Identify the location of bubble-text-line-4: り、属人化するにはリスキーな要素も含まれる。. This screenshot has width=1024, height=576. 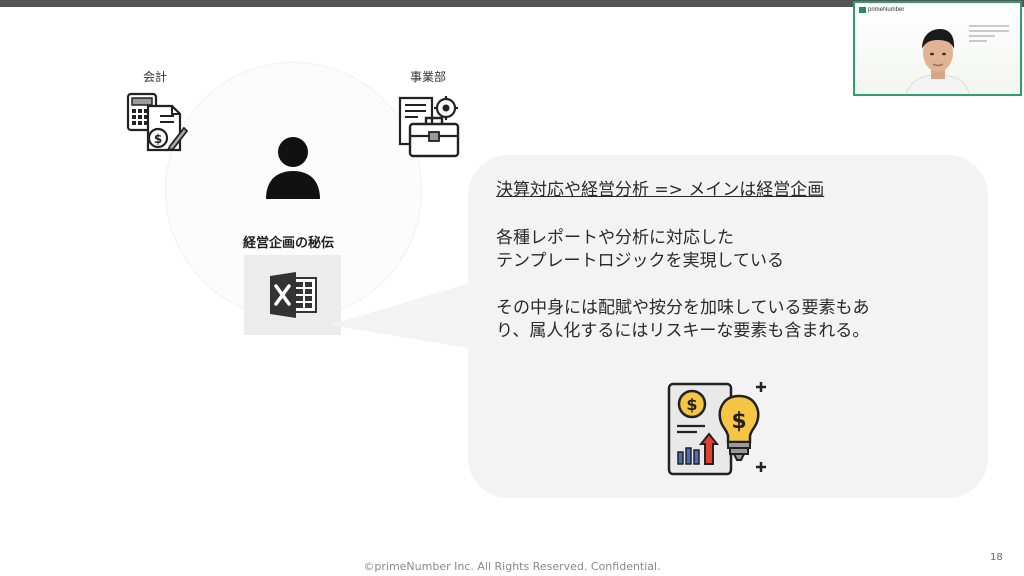
(683, 331).